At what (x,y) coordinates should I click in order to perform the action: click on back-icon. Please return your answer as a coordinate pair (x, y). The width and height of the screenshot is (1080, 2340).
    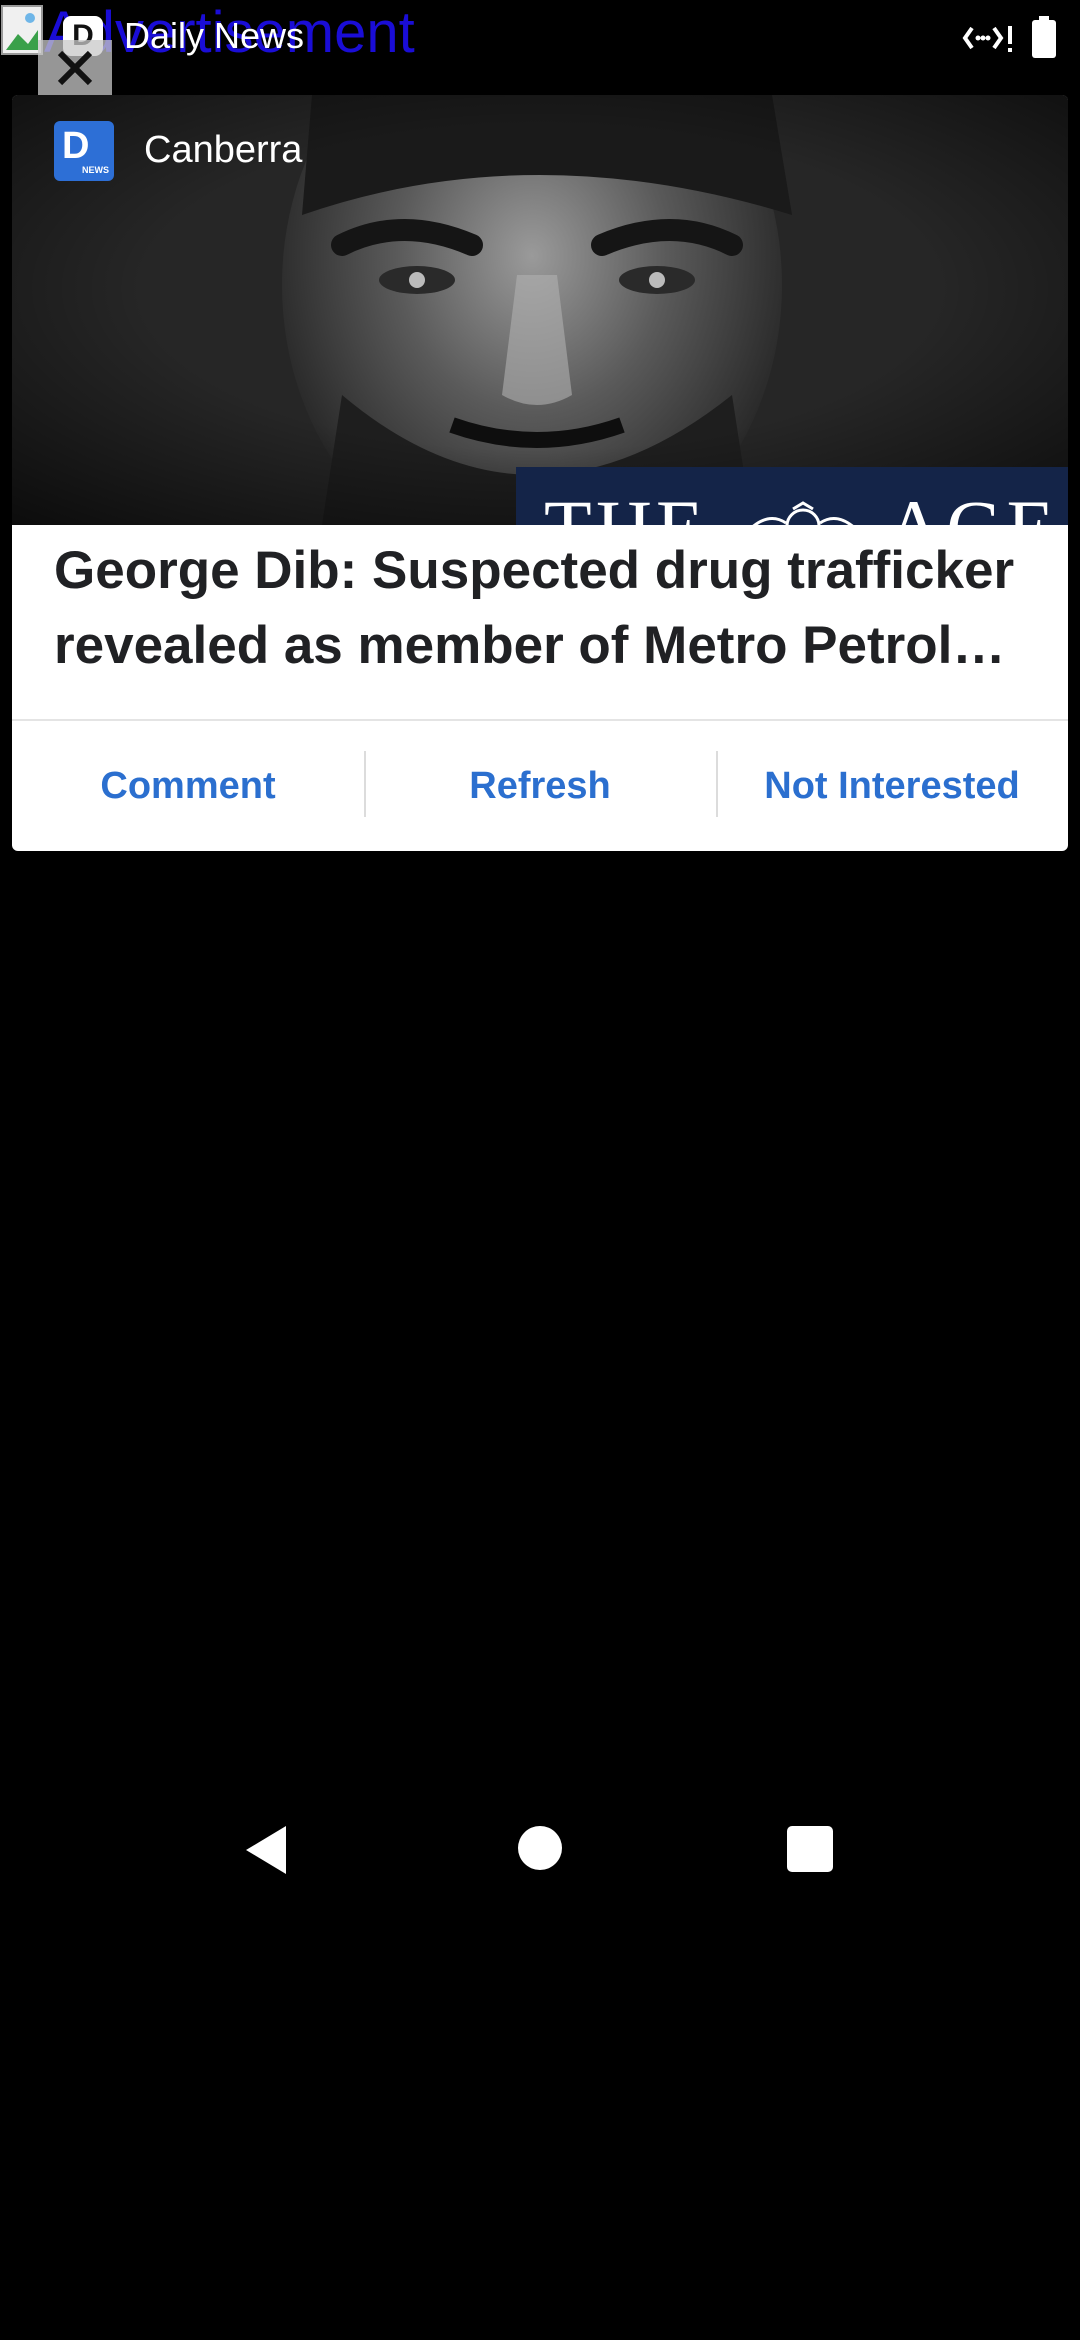
    Looking at the image, I should click on (266, 1850).